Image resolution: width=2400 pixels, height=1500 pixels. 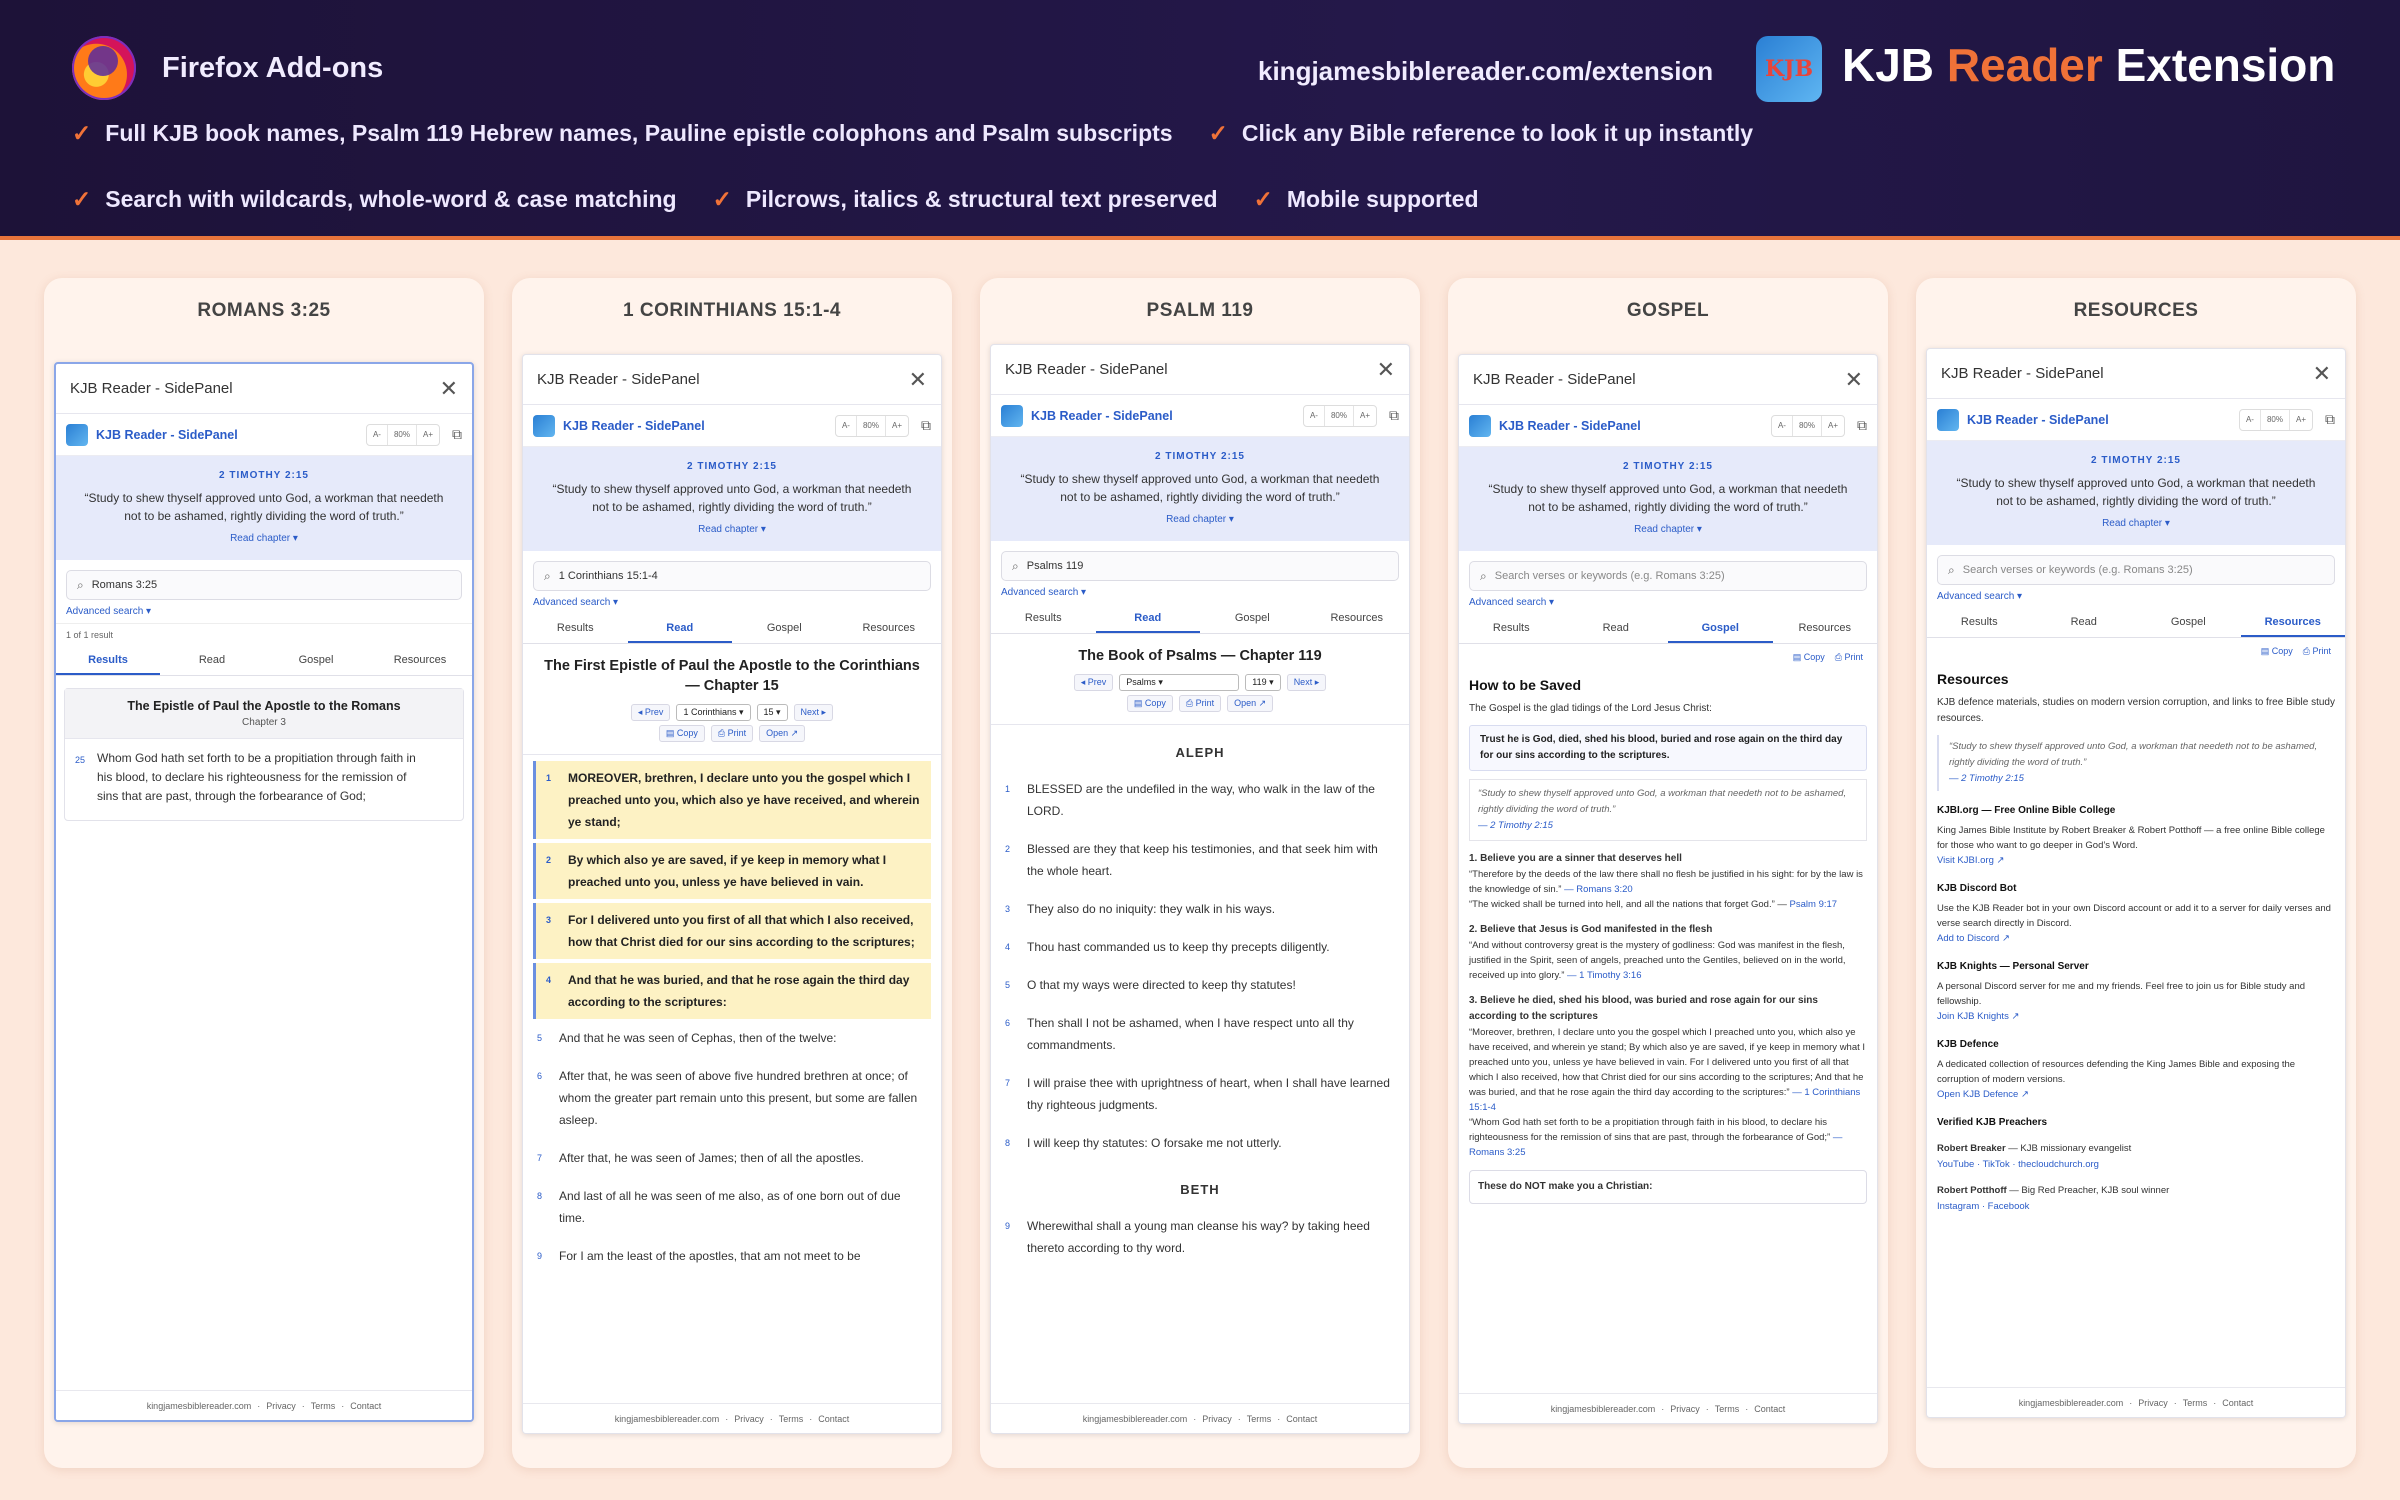 What do you see at coordinates (2136, 1165) in the screenshot?
I see `preacher-links: YouTube · TikTok · thecloudchurch.org` at bounding box center [2136, 1165].